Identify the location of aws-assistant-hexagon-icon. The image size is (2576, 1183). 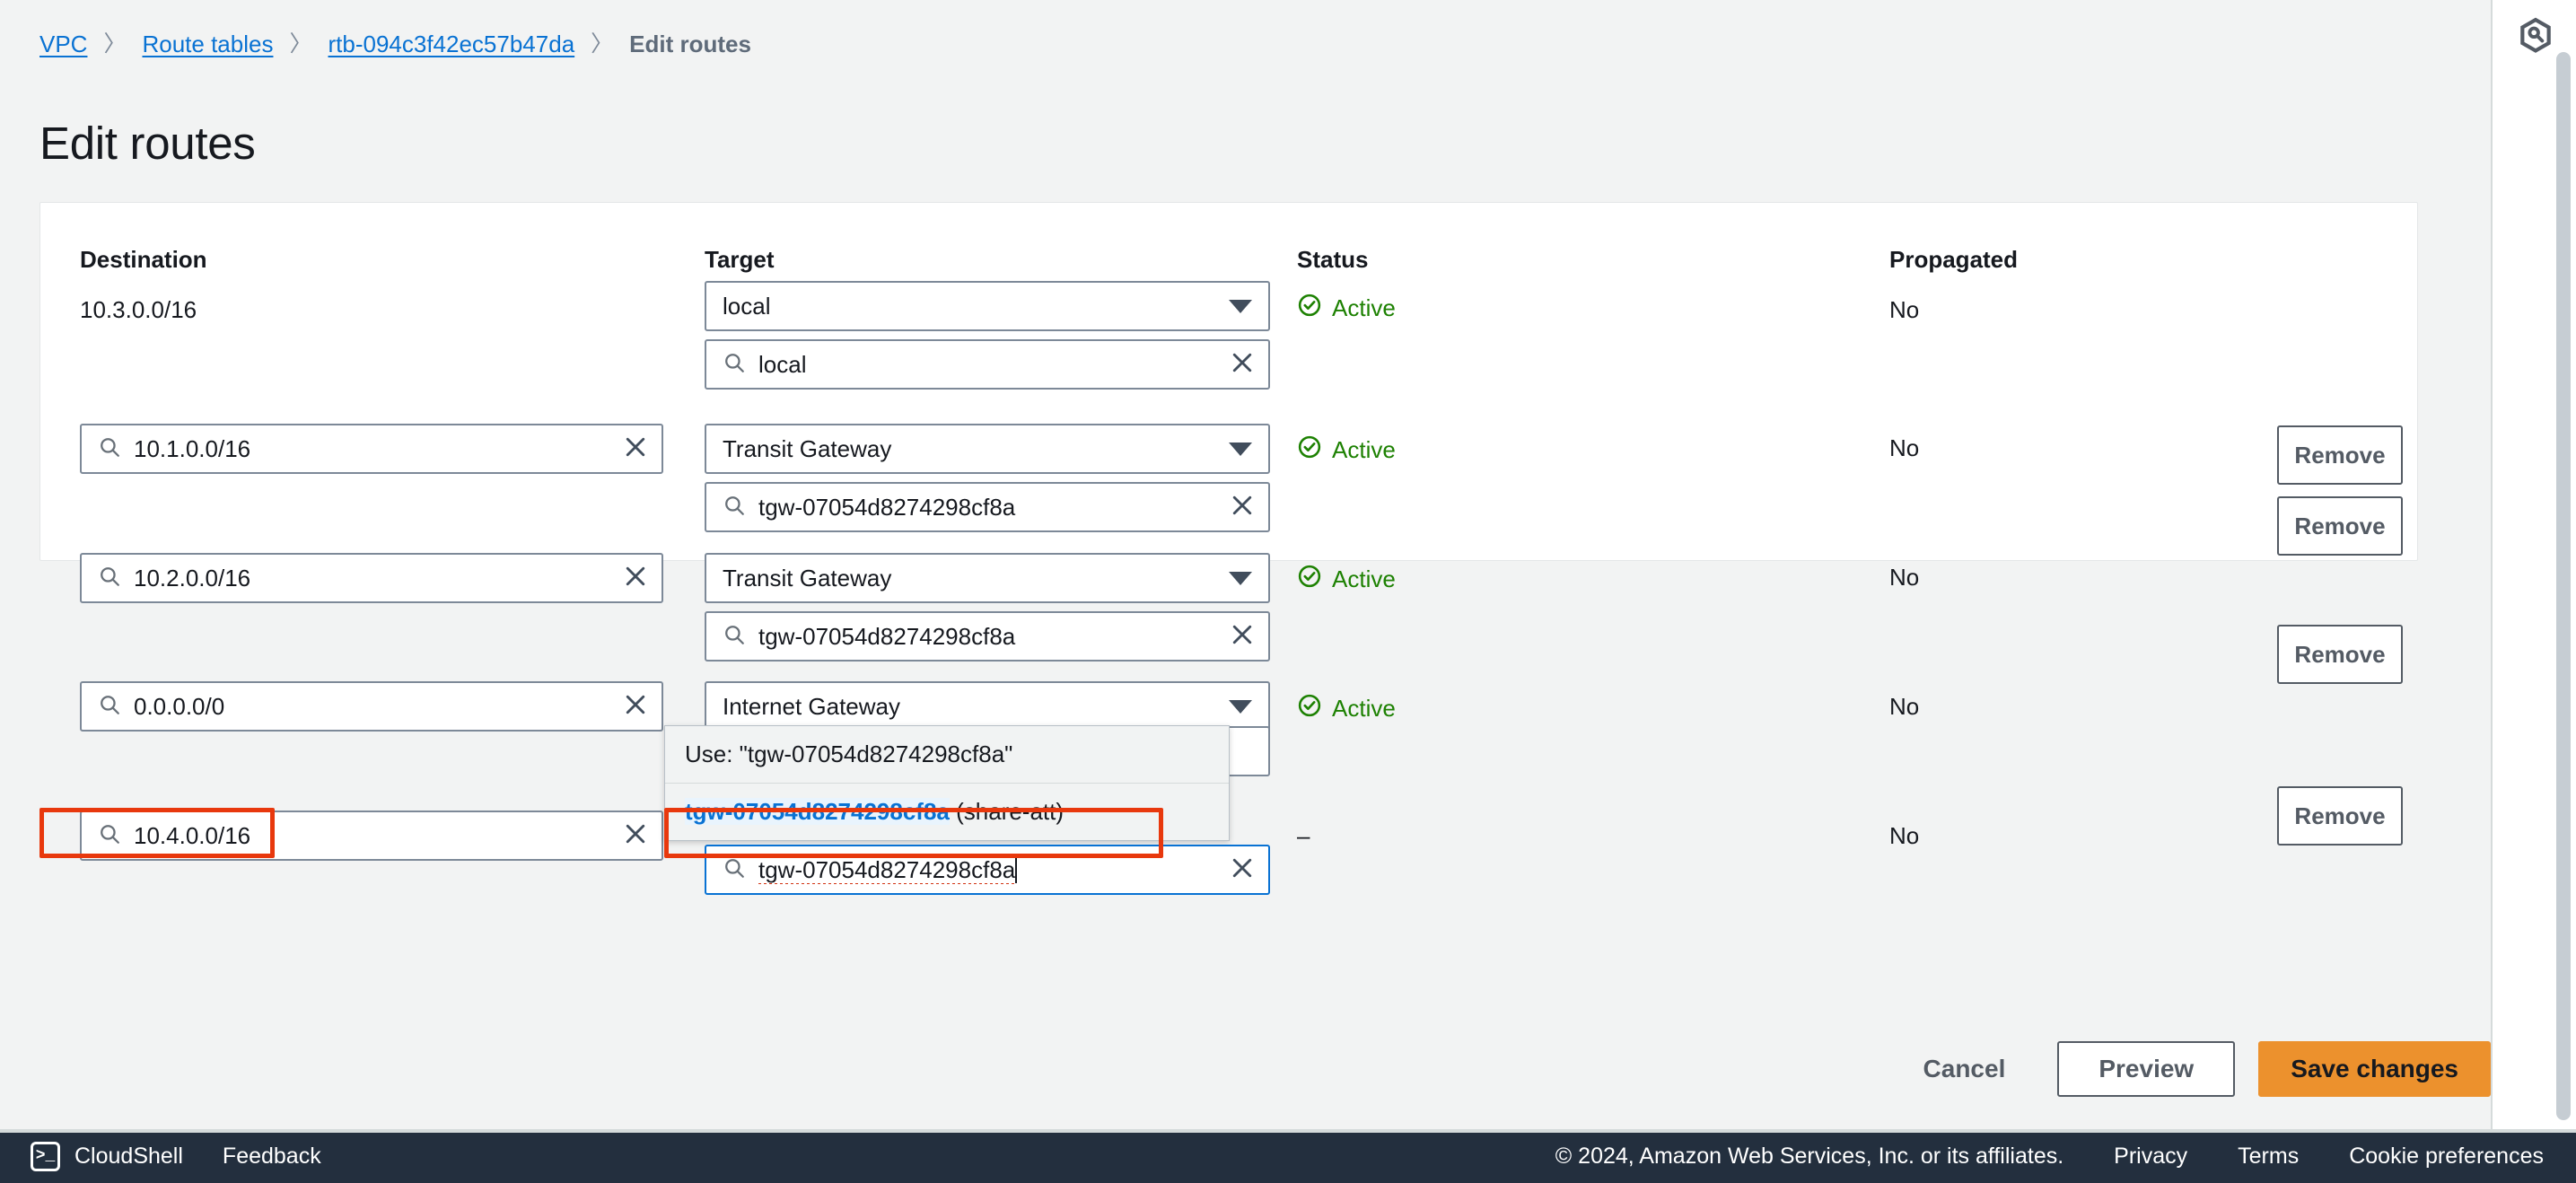
(2535, 36).